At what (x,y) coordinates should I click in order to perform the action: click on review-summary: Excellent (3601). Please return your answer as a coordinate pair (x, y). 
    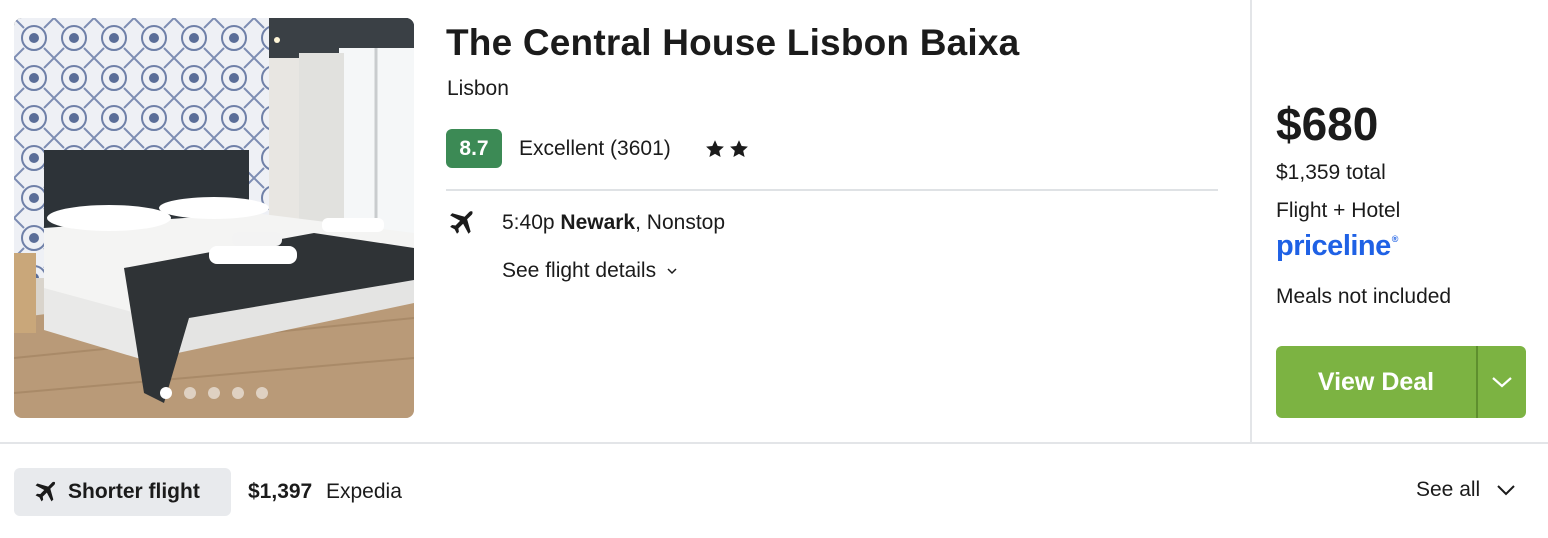
    Looking at the image, I should click on (595, 148).